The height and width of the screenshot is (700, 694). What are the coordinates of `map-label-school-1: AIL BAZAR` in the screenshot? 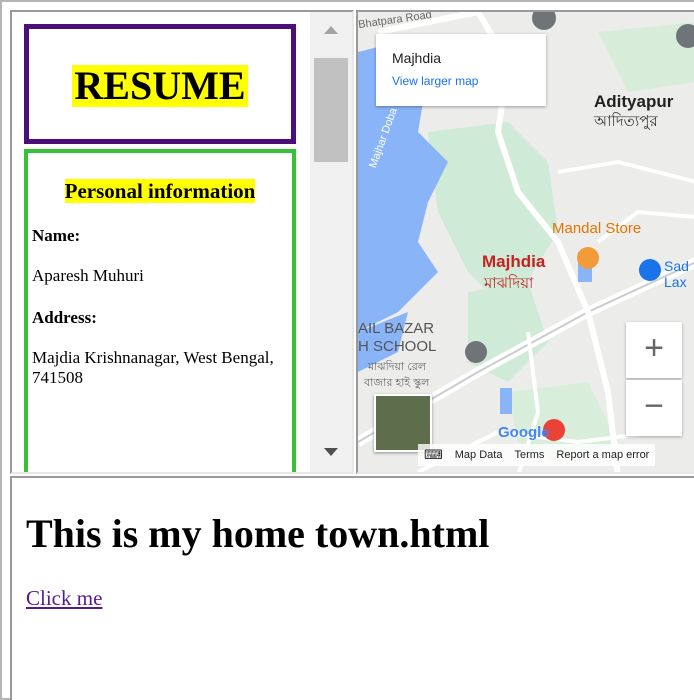 It's located at (396, 328).